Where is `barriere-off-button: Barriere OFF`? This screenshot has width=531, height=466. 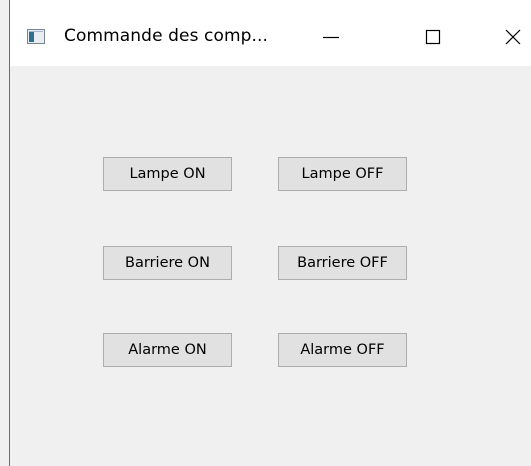 barriere-off-button: Barriere OFF is located at coordinates (342, 263).